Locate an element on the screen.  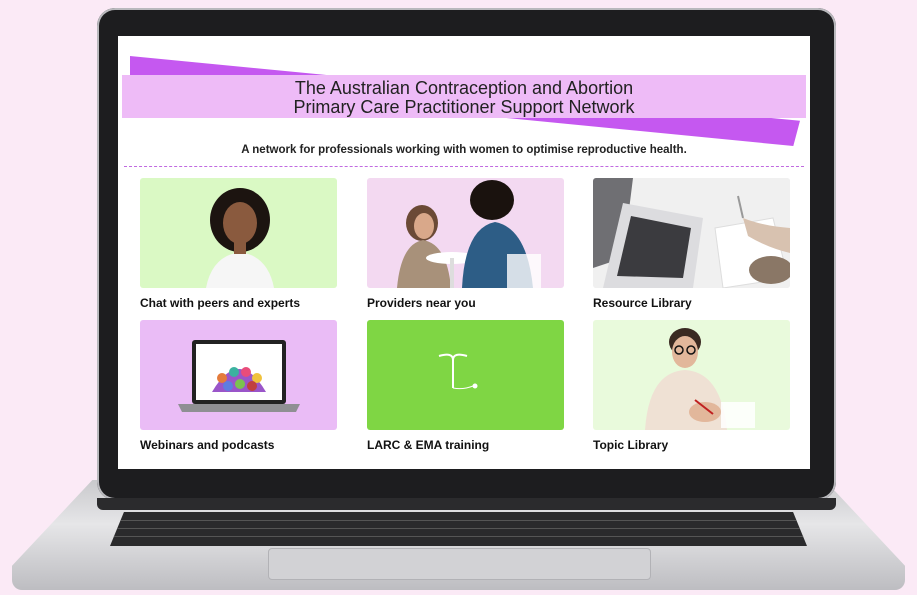
card-chat-image is located at coordinates (238, 233).